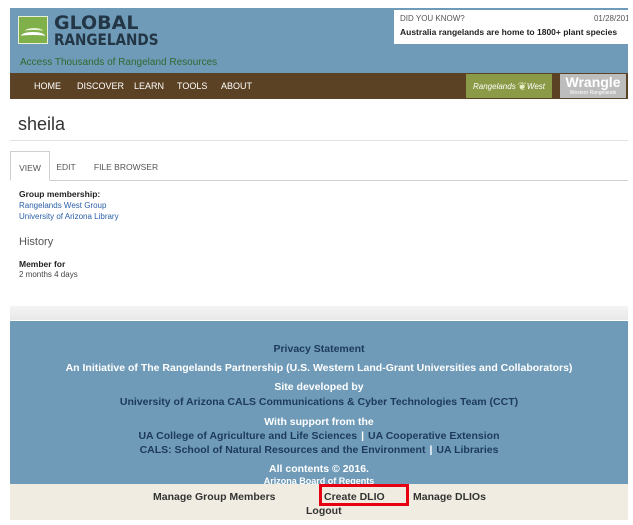  I want to click on ua-libraries-link: UA Libraries, so click(467, 450).